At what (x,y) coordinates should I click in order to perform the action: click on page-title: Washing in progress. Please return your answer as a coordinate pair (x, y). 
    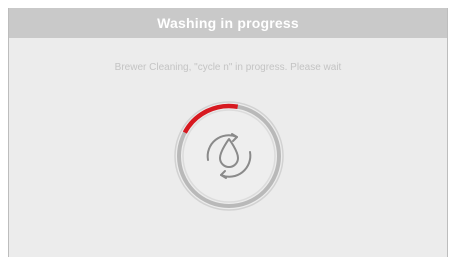
    Looking at the image, I should click on (228, 23).